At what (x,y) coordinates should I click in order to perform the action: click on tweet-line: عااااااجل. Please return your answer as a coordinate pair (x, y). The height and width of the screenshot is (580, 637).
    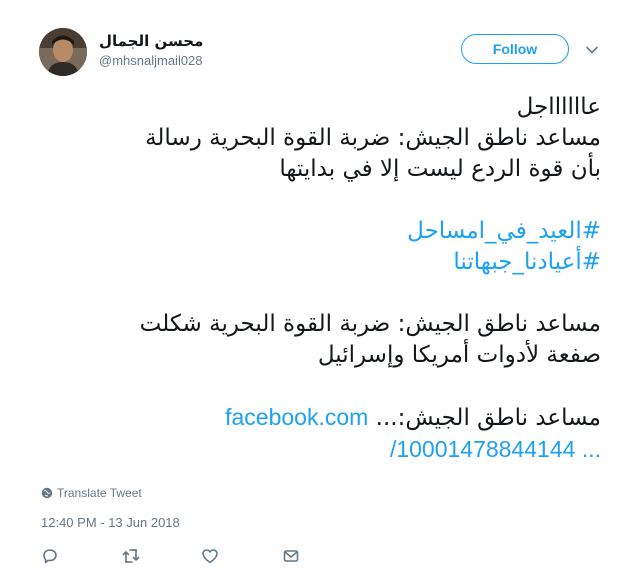
    Looking at the image, I should click on (558, 107).